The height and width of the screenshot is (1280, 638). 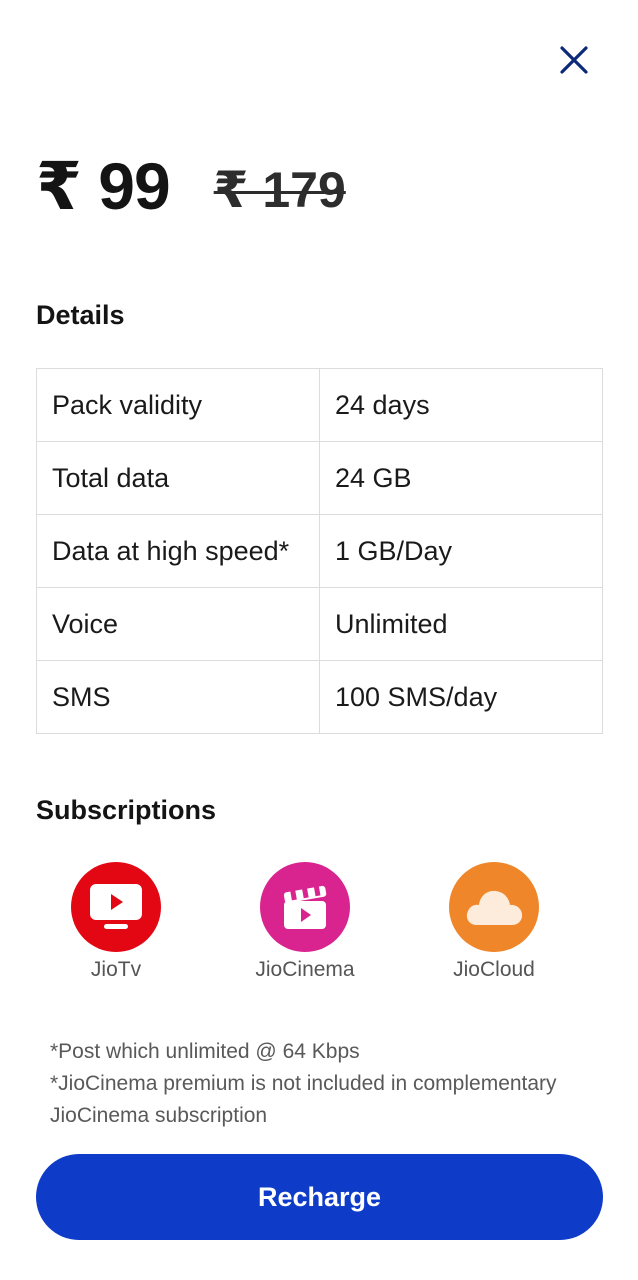 I want to click on table-row: Pack validity 24 days, so click(x=319, y=405).